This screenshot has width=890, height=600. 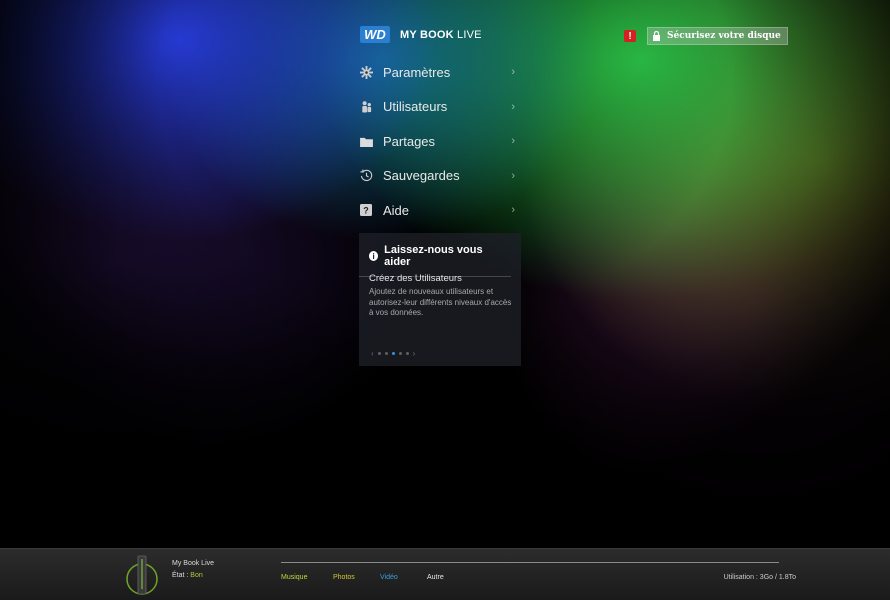 What do you see at coordinates (530, 562) in the screenshot?
I see `usage-bar` at bounding box center [530, 562].